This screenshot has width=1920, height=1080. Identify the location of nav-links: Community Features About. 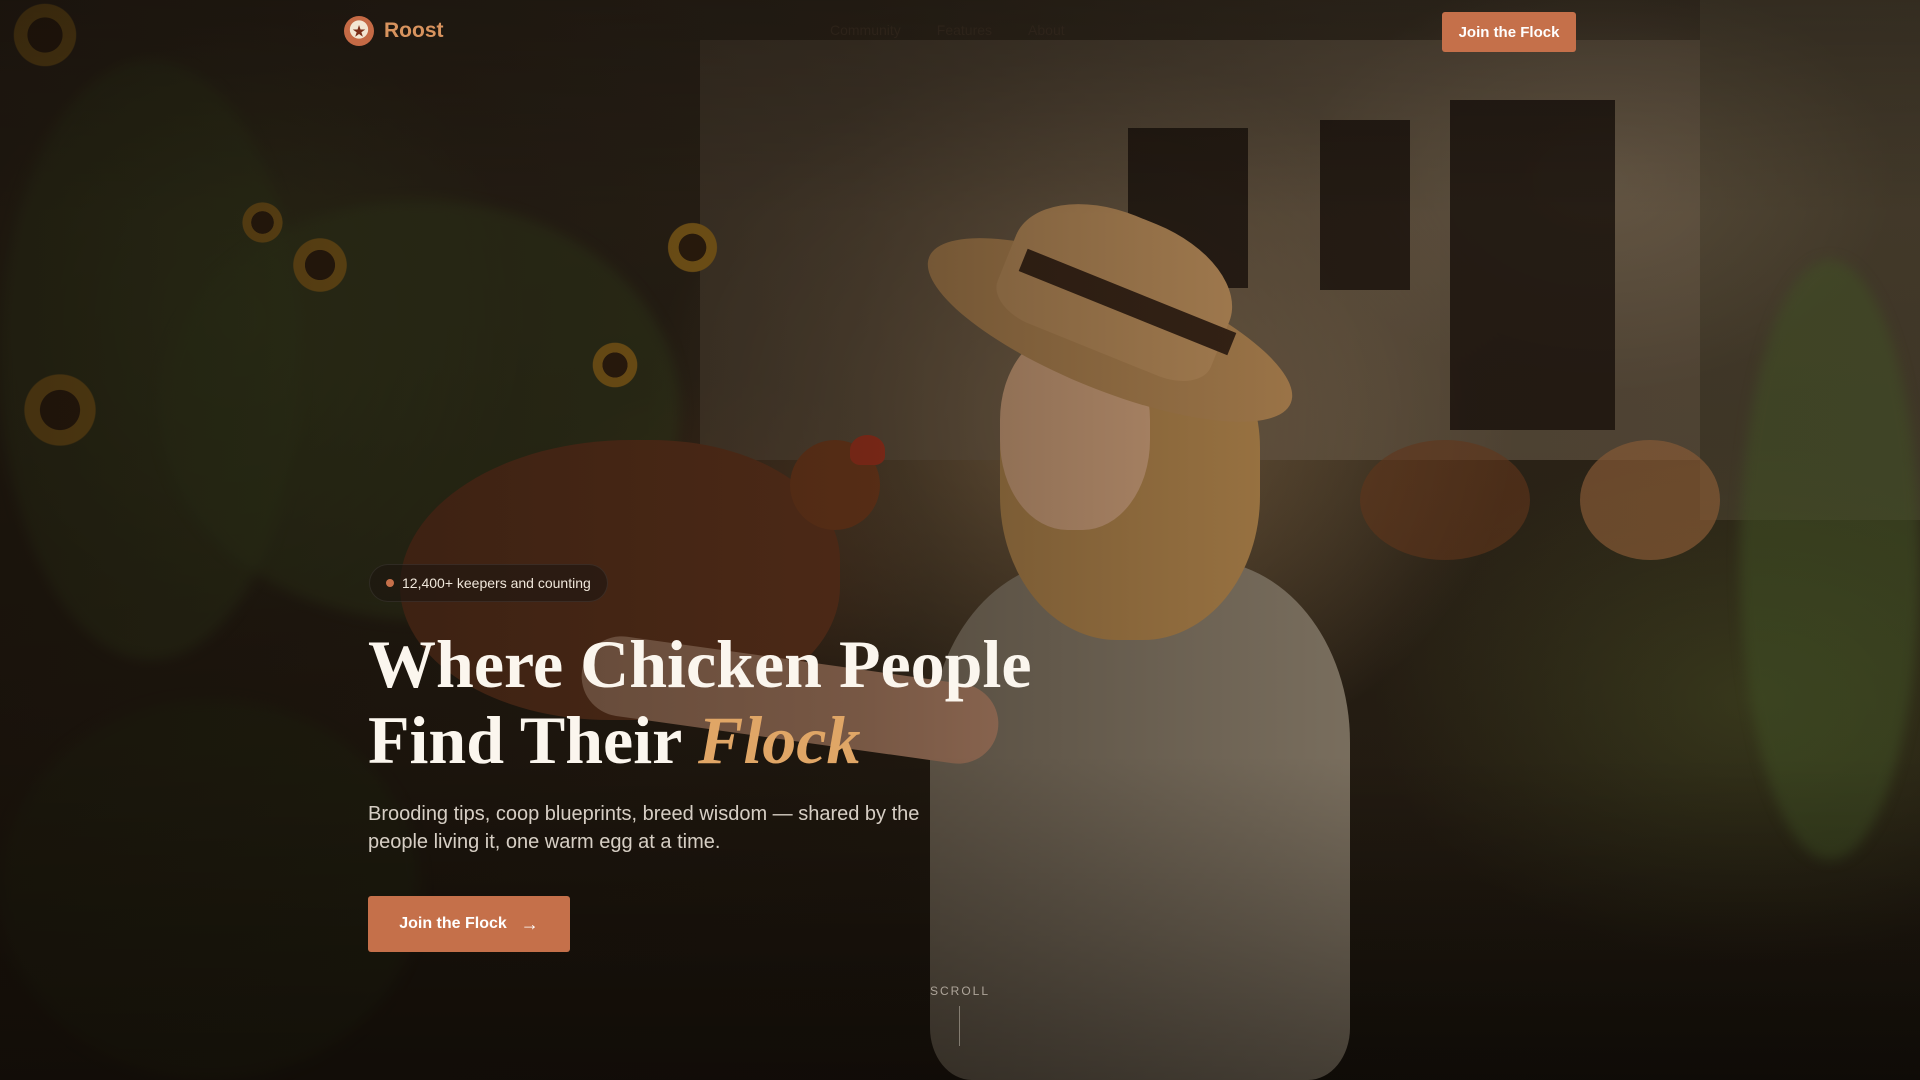
(947, 30).